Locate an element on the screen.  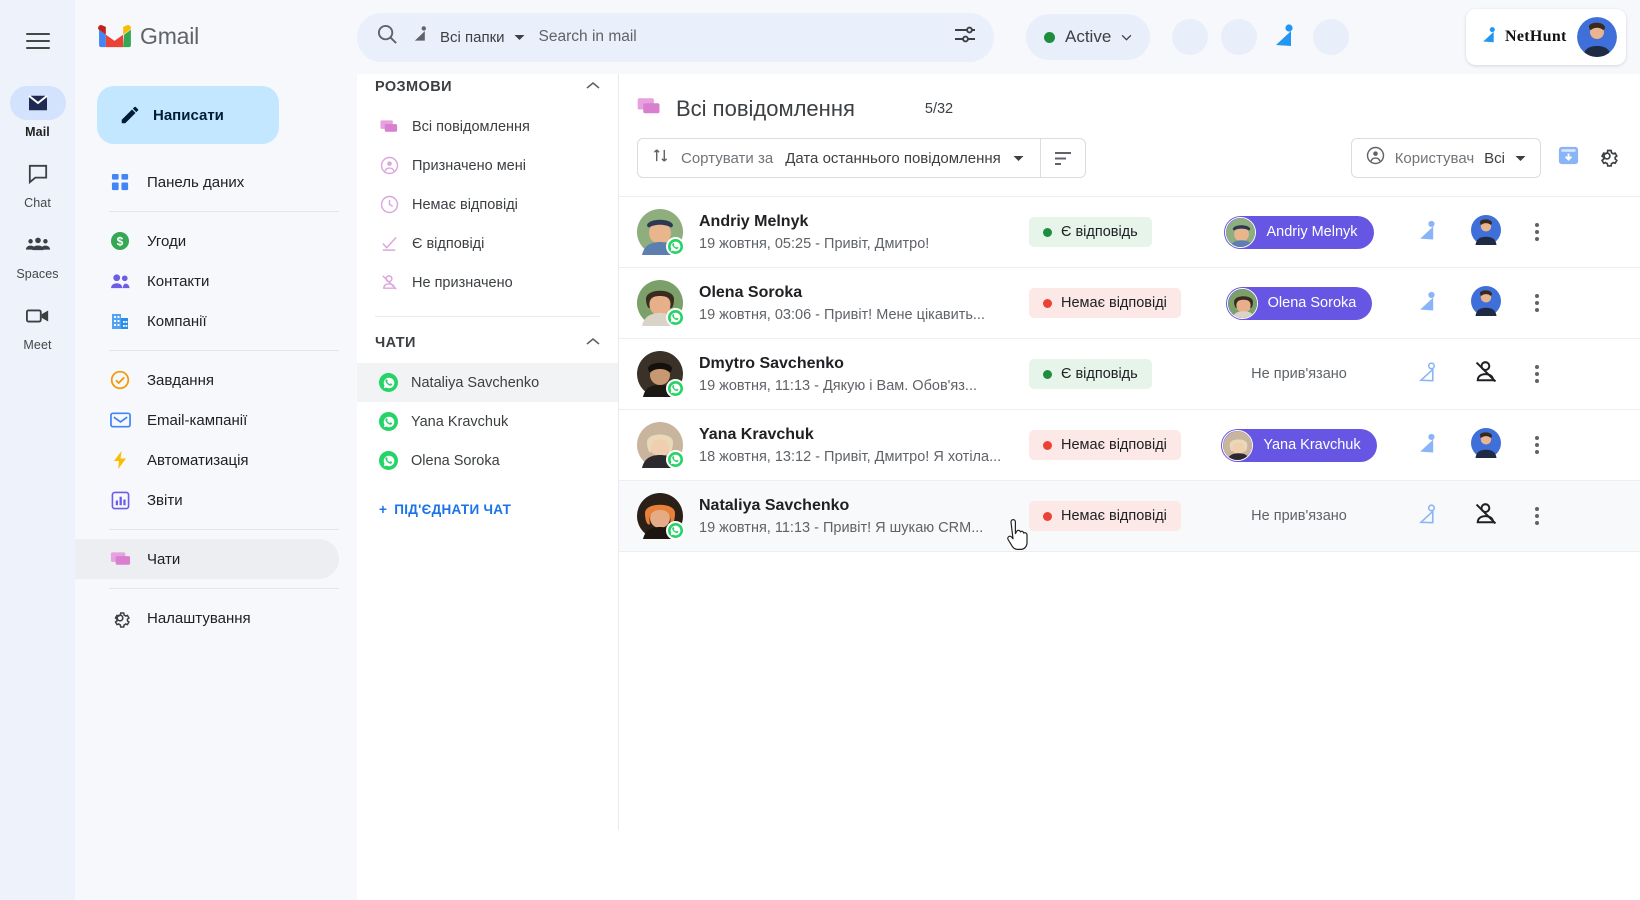
status-label: Немає відповіді is located at coordinates (1114, 303).